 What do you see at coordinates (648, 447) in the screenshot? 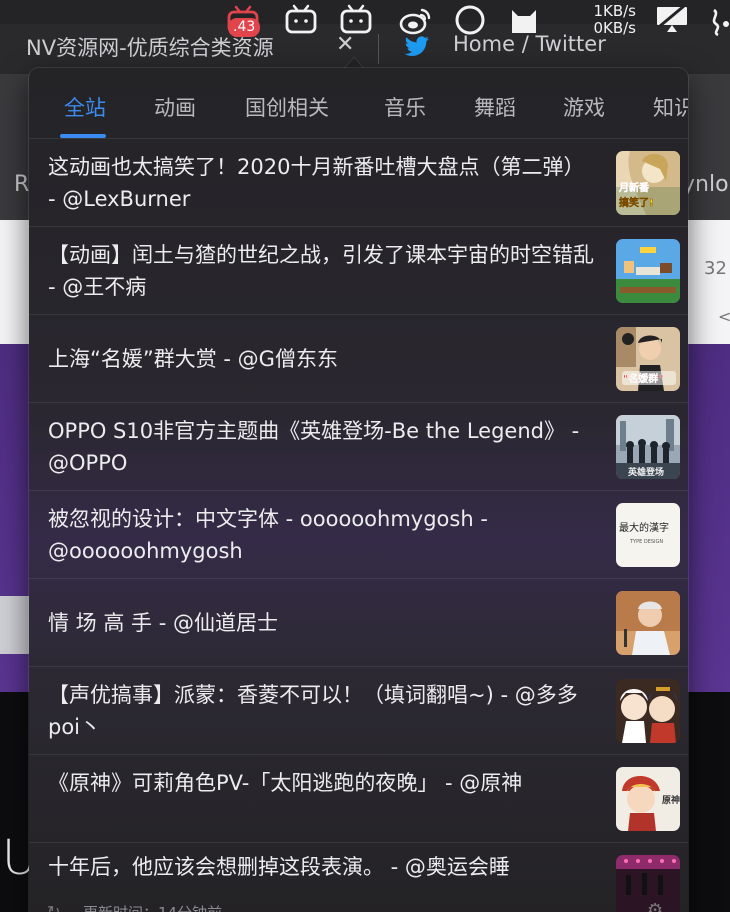
I see `video-thumbnail: 英雄登场` at bounding box center [648, 447].